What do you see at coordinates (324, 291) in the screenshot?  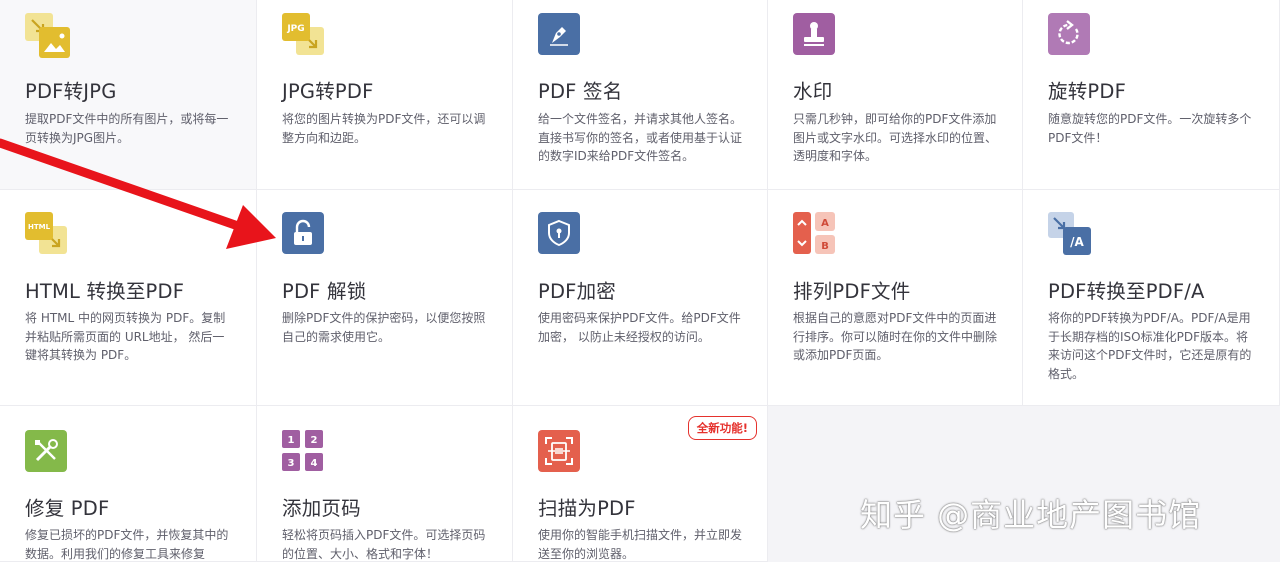 I see `tool-title: PDF 解锁` at bounding box center [324, 291].